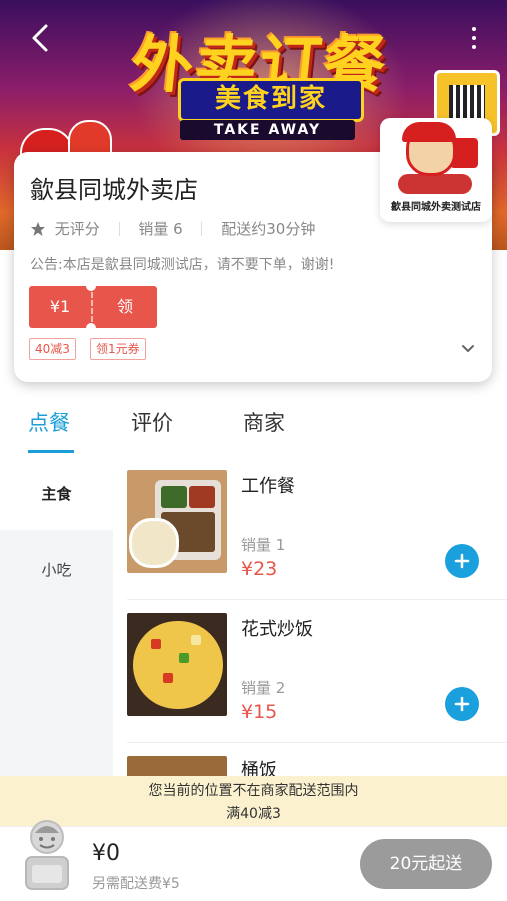 The image size is (507, 901). I want to click on chevron-down-icon, so click(468, 348).